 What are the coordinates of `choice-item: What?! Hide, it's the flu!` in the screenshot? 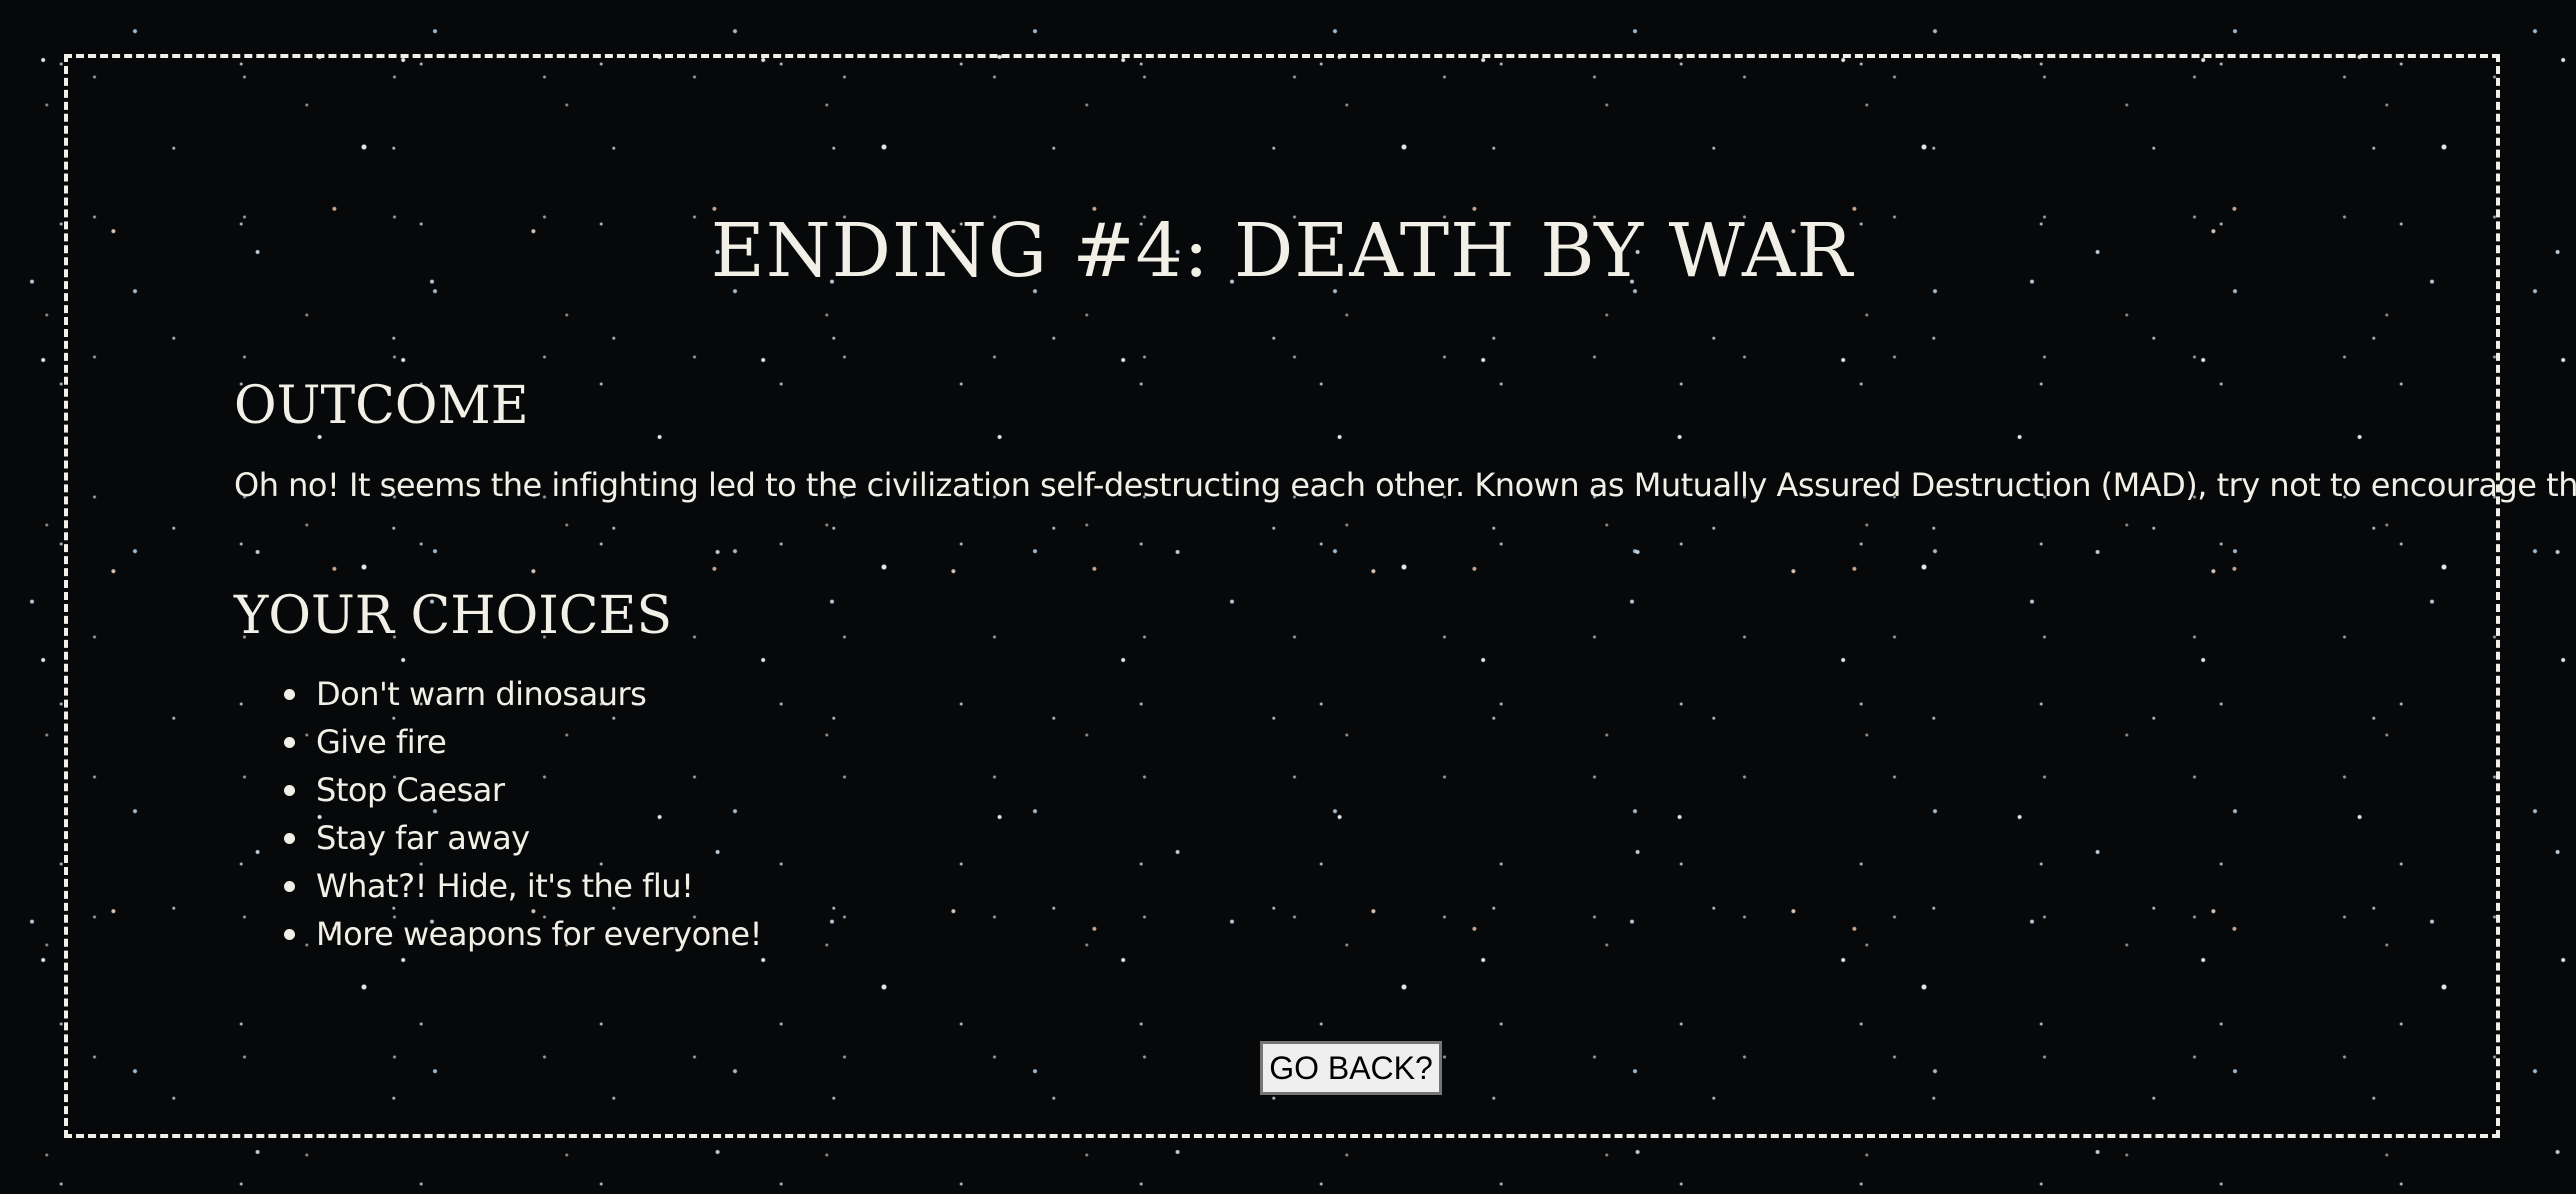 It's located at (539, 886).